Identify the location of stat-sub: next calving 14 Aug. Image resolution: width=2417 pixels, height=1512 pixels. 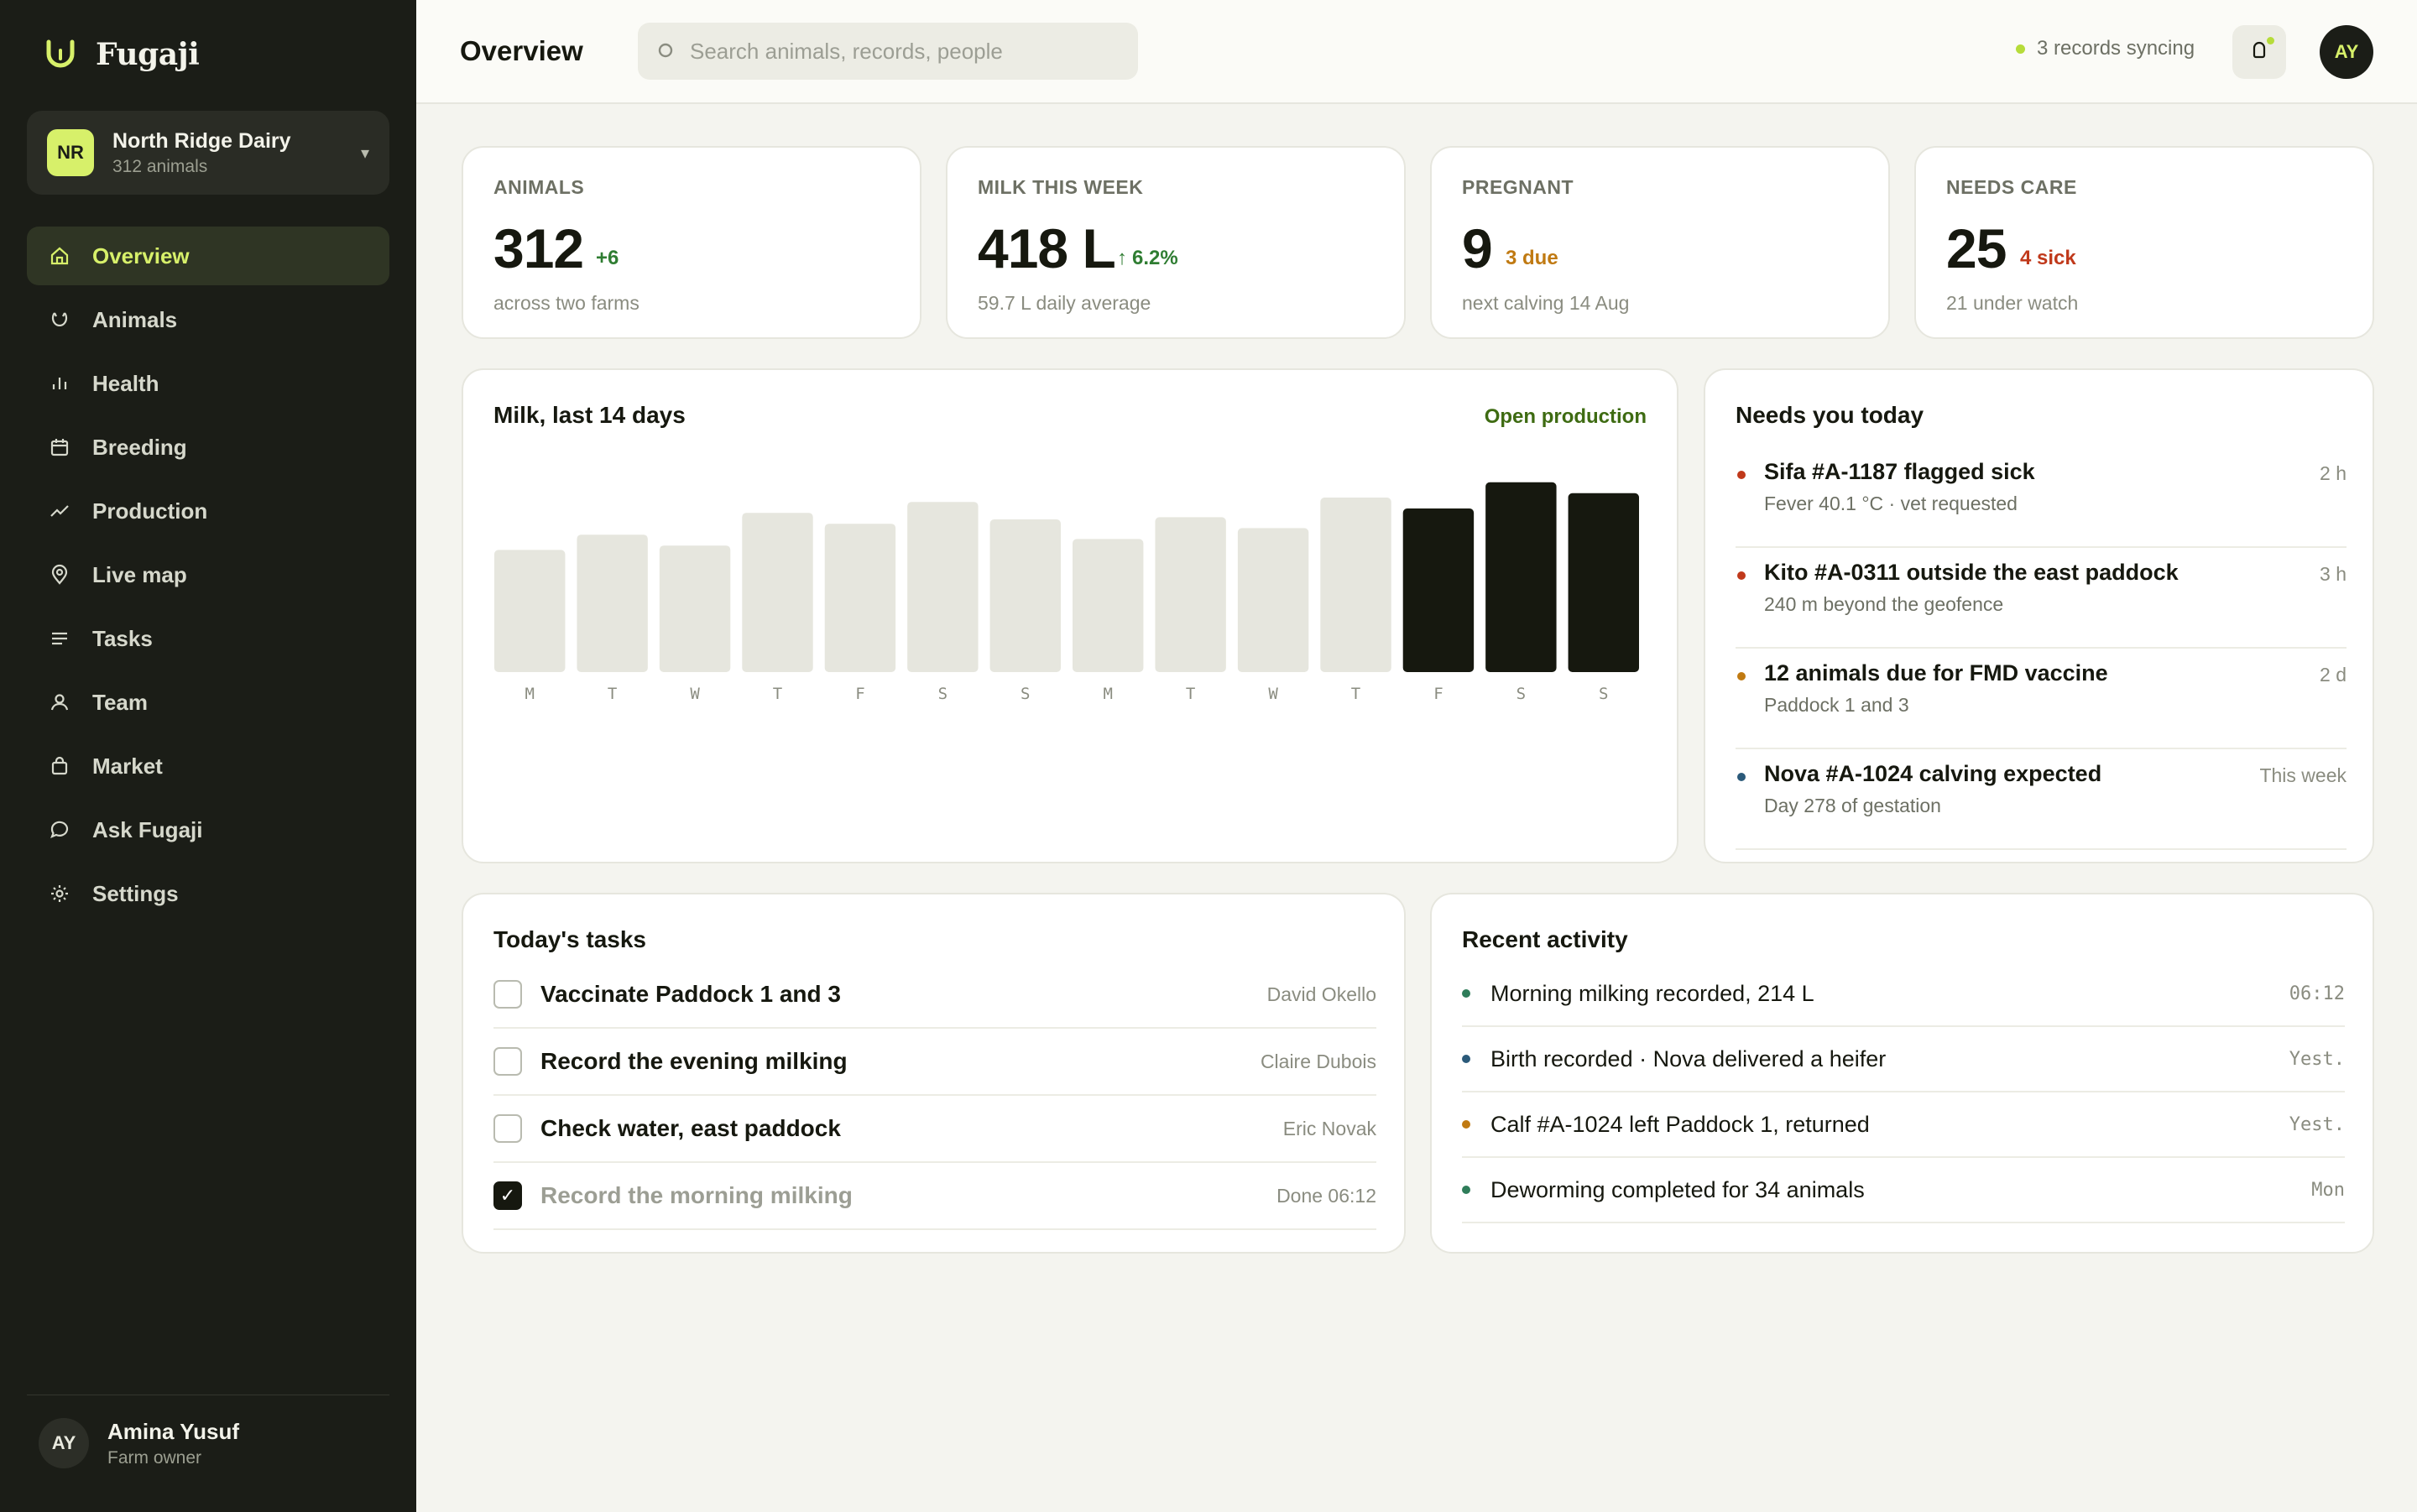
(1546, 303).